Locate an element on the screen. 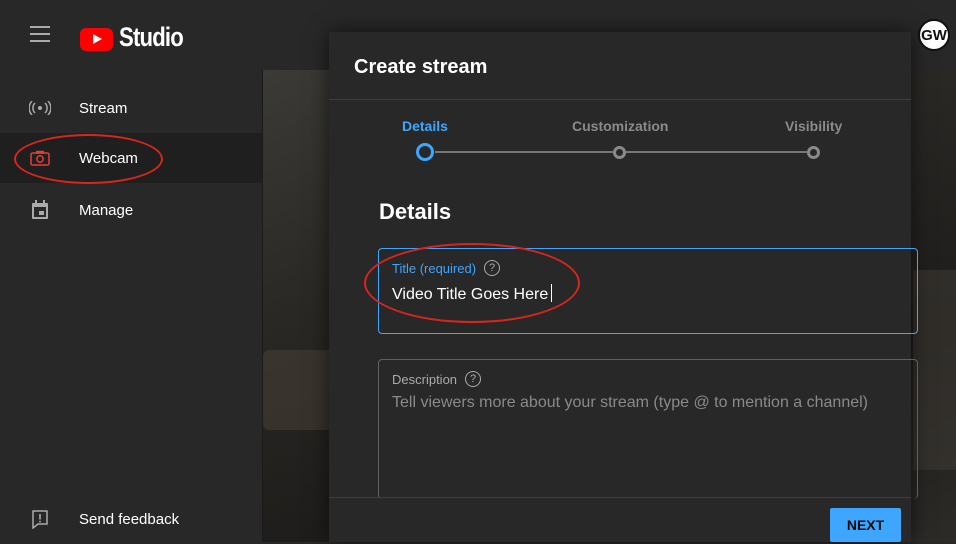  live-signal-icon is located at coordinates (40, 108).